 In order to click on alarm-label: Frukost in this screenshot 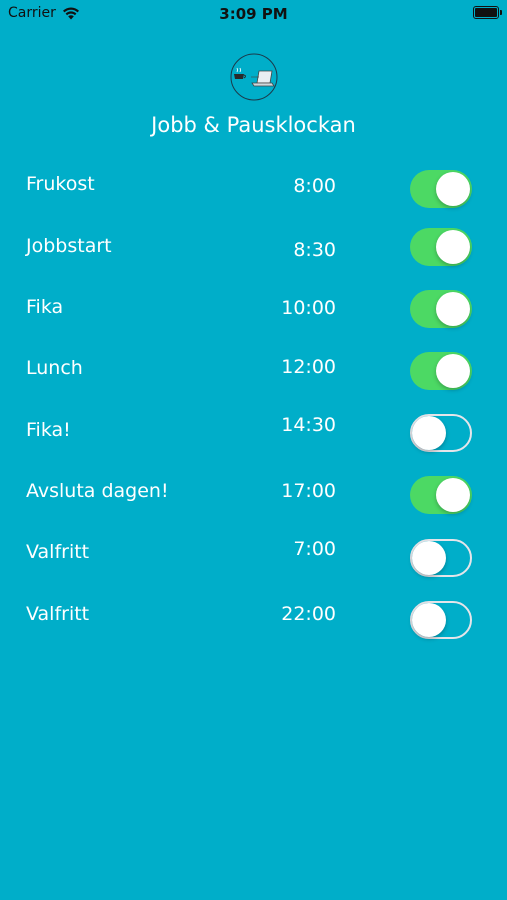, I will do `click(60, 184)`.